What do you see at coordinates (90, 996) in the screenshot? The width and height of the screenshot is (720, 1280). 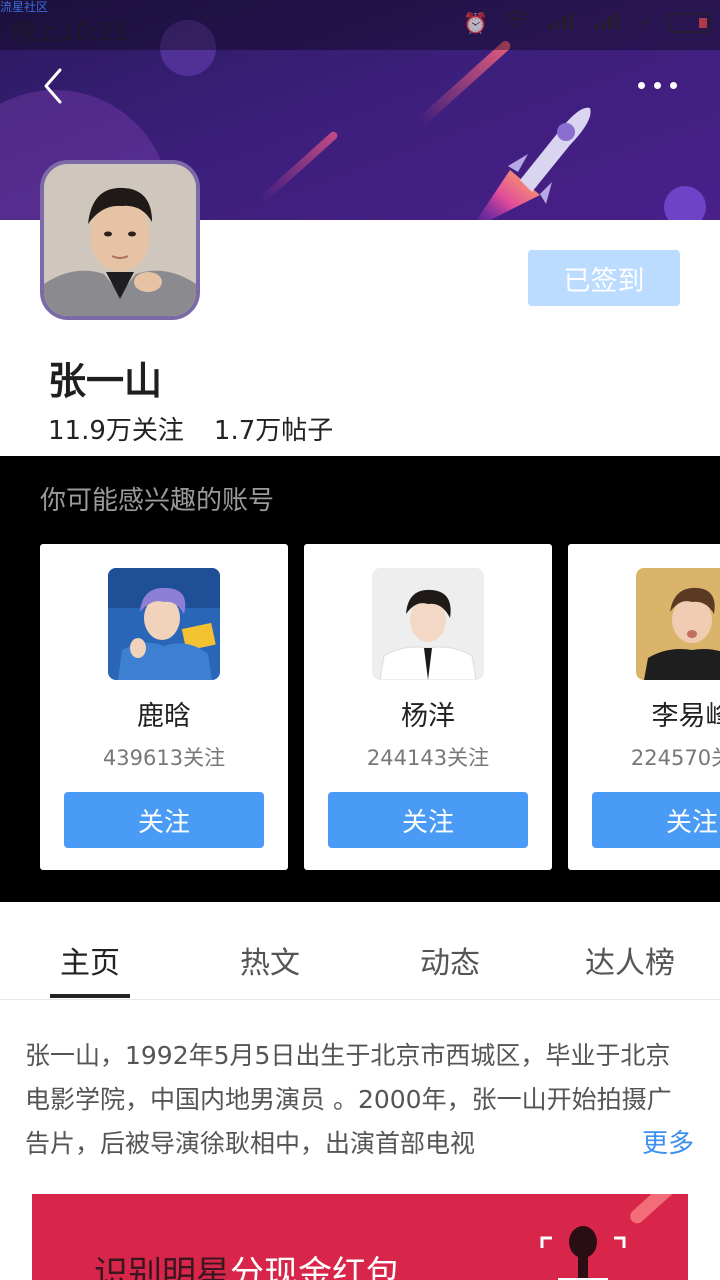 I see `active-tab-indicator` at bounding box center [90, 996].